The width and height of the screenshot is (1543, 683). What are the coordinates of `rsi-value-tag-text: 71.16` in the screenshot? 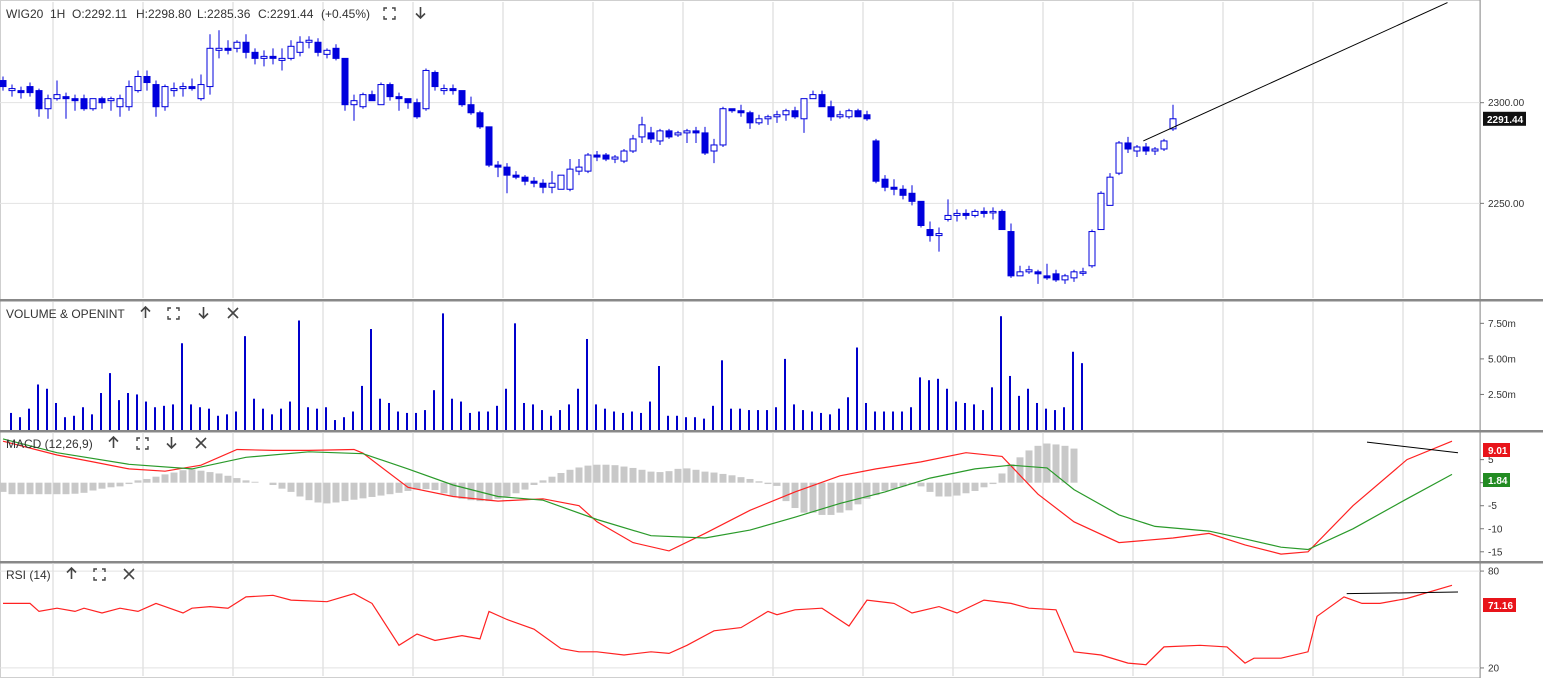 It's located at (1500, 606).